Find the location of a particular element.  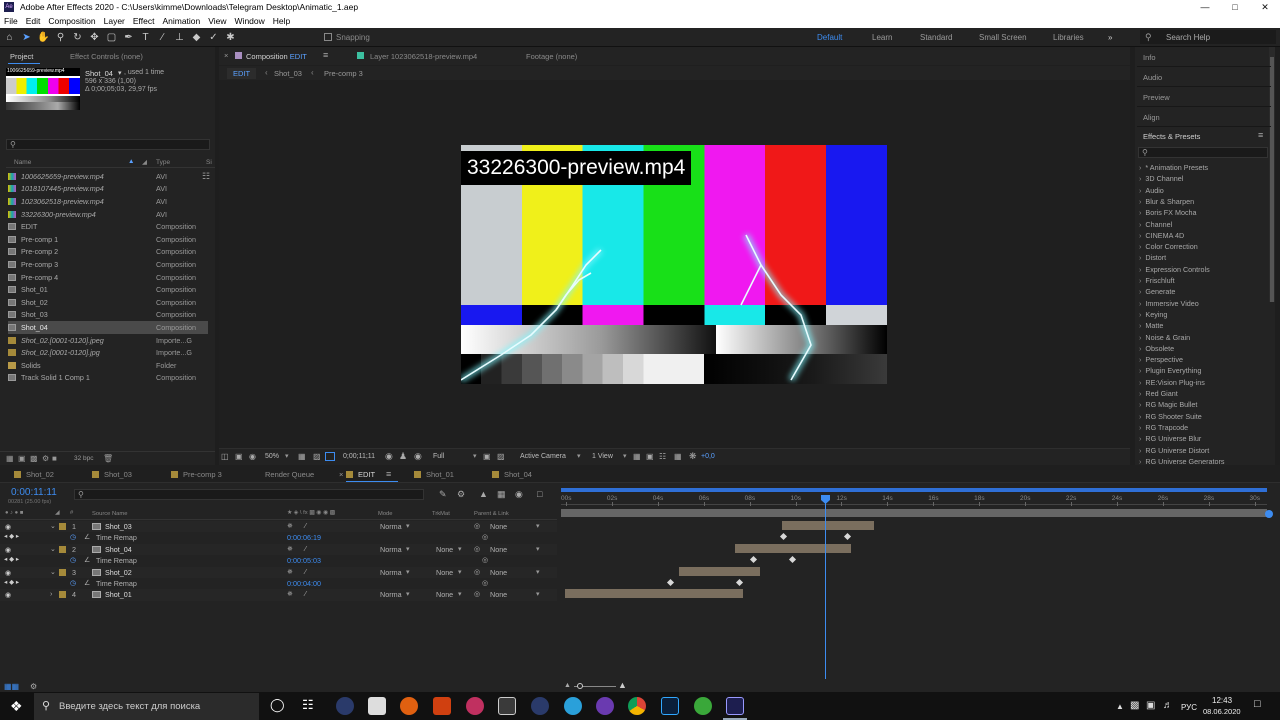

effects-category: Noise & Grain is located at coordinates (1164, 337).